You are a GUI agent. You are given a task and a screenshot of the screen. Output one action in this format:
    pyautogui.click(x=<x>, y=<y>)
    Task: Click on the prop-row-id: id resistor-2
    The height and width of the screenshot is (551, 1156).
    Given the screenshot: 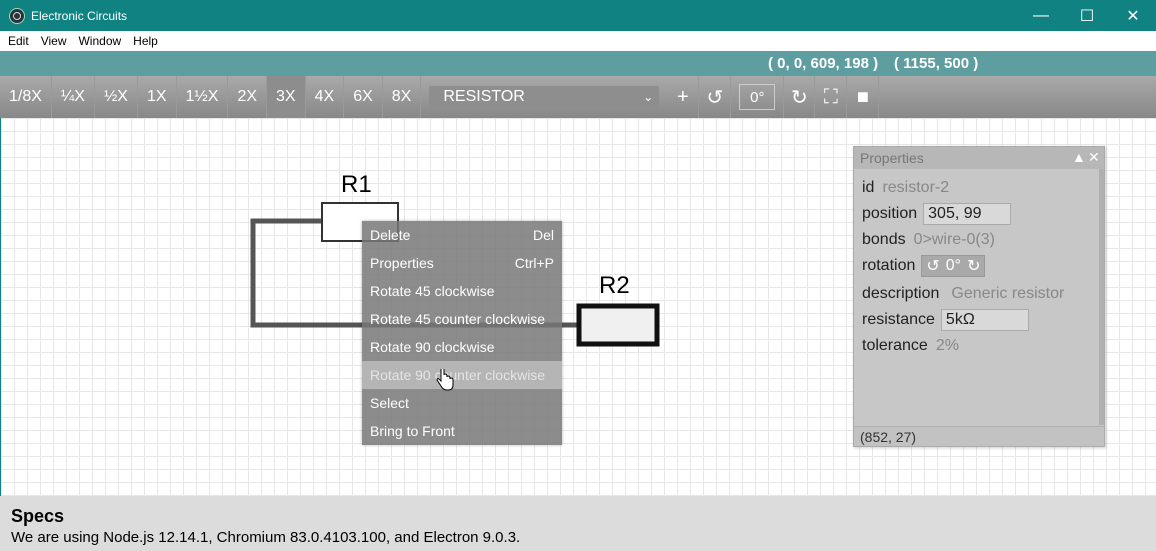 What is the action you would take?
    pyautogui.click(x=905, y=188)
    